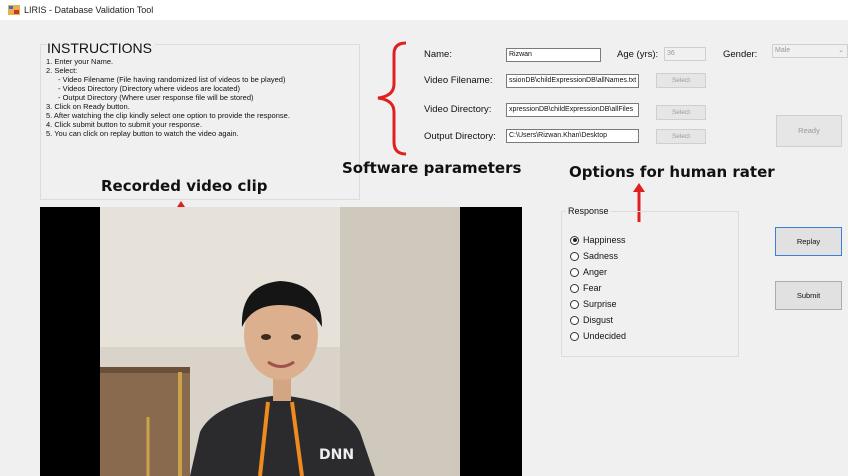  Describe the element at coordinates (572, 110) in the screenshot. I see `video-directory-field: xpressionDB\childExpressionDB\allFiles` at that location.